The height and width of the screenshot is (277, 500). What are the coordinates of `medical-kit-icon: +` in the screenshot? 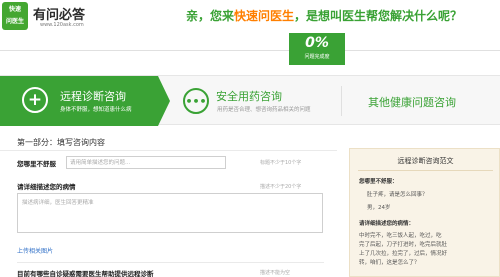 It's located at (35, 100).